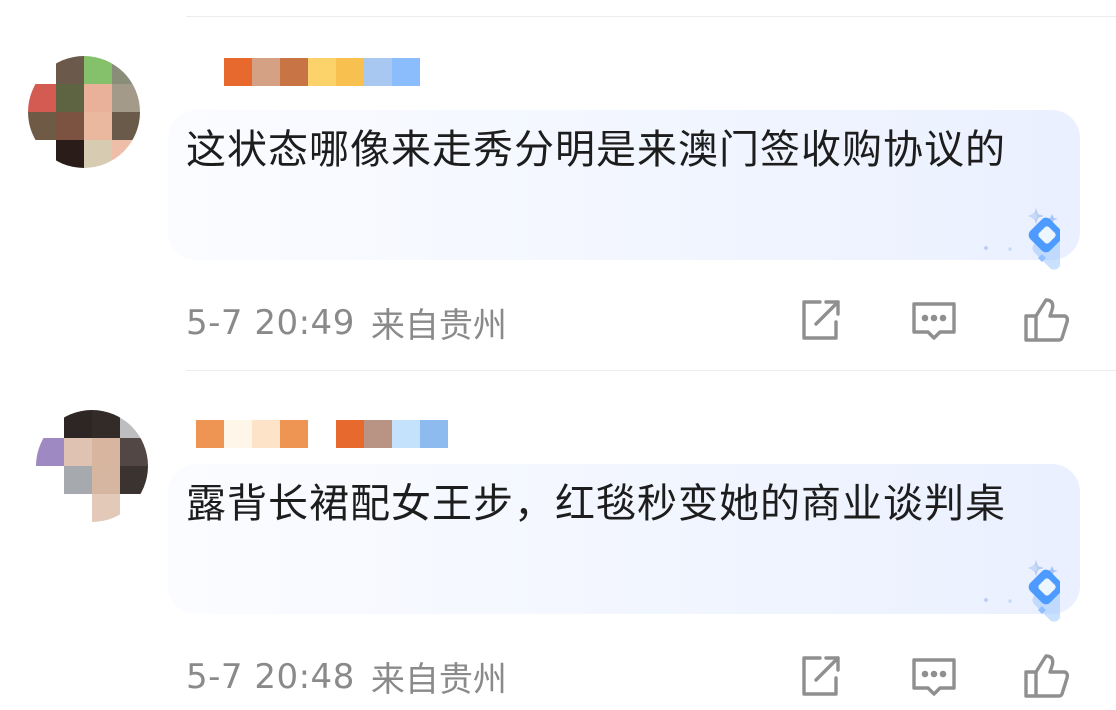 The image size is (1116, 710). Describe the element at coordinates (270, 322) in the screenshot. I see `timestamp: 5-7 20:49` at that location.